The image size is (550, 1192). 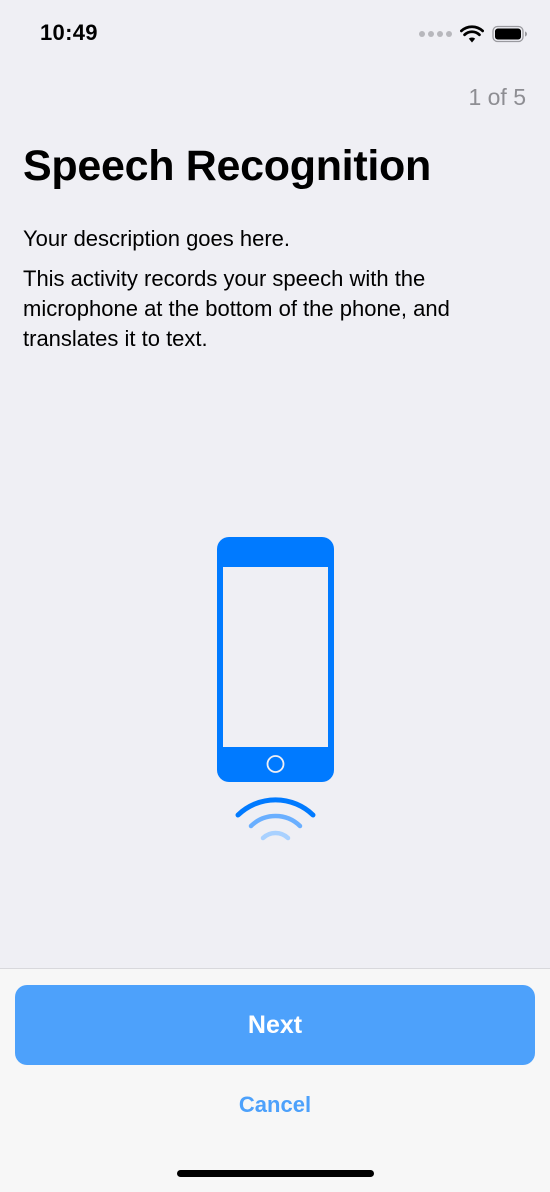 I want to click on signal-dots-icon, so click(x=435, y=34).